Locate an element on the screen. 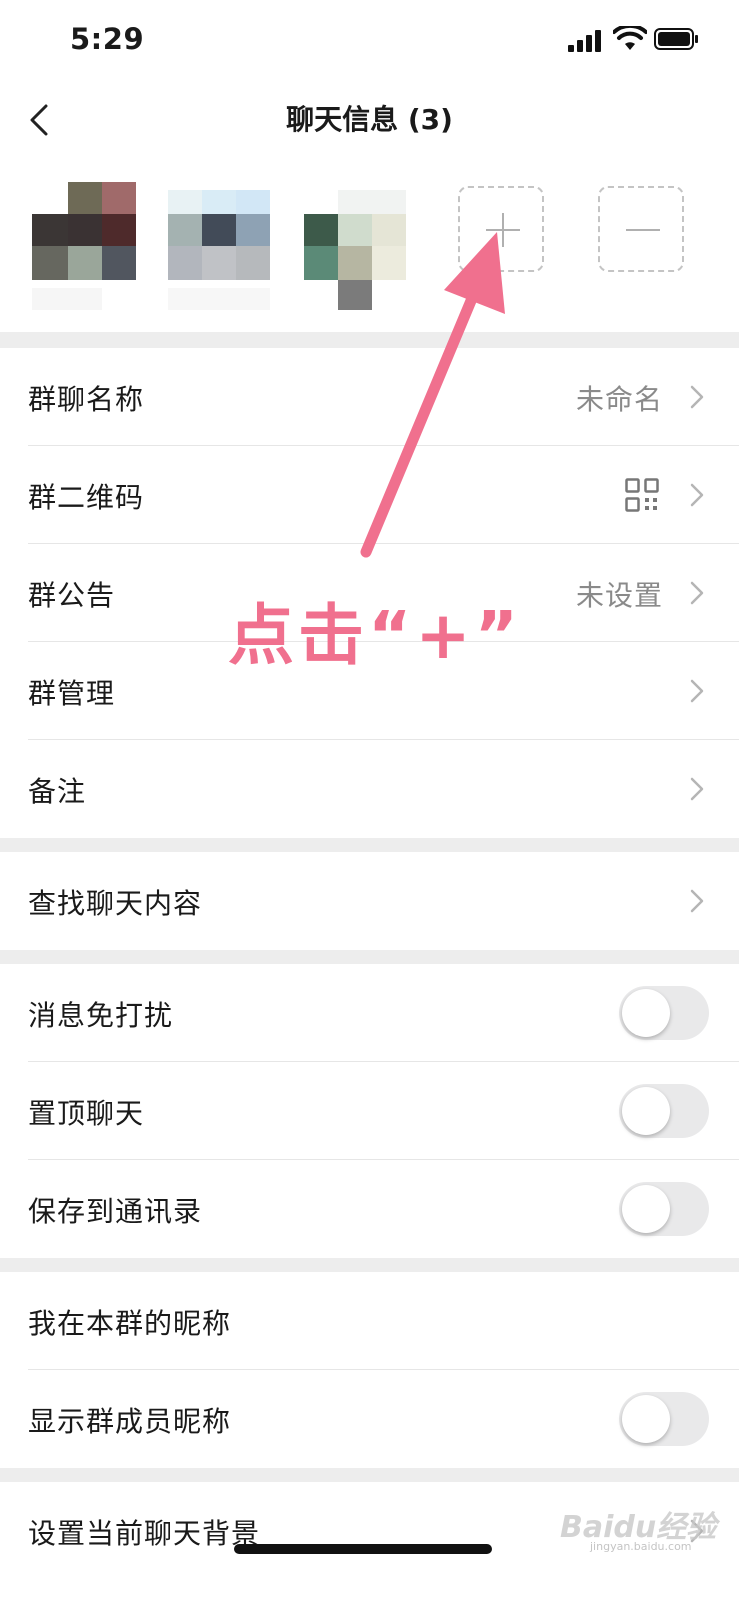 This screenshot has height=1600, width=739. qr-code-icon is located at coordinates (642, 495).